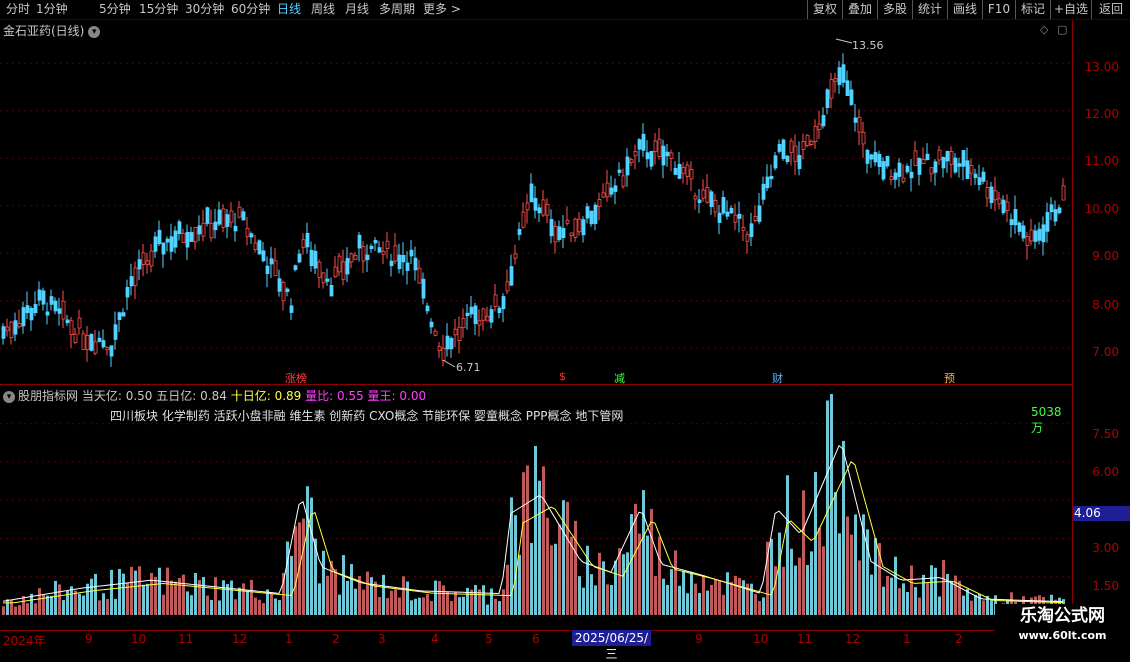 This screenshot has width=1130, height=662. Describe the element at coordinates (777, 378) in the screenshot. I see `marker-finance: 财` at that location.